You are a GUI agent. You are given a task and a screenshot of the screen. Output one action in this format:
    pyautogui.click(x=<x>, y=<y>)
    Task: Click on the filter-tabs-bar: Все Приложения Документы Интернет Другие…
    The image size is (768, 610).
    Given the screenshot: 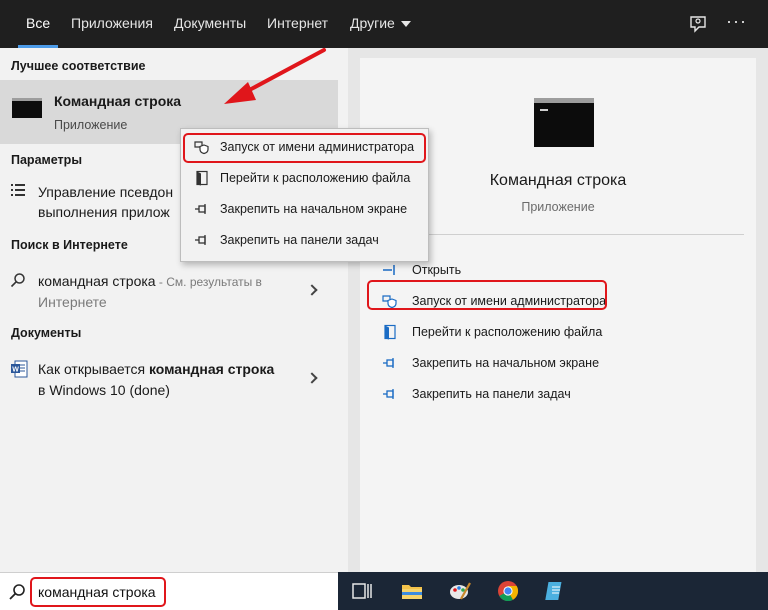 What is the action you would take?
    pyautogui.click(x=384, y=24)
    